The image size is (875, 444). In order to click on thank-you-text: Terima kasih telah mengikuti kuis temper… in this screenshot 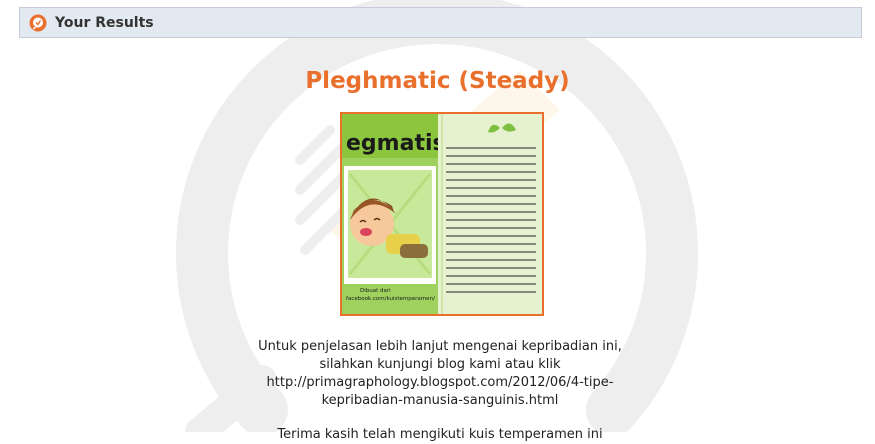, I will do `click(440, 434)`.